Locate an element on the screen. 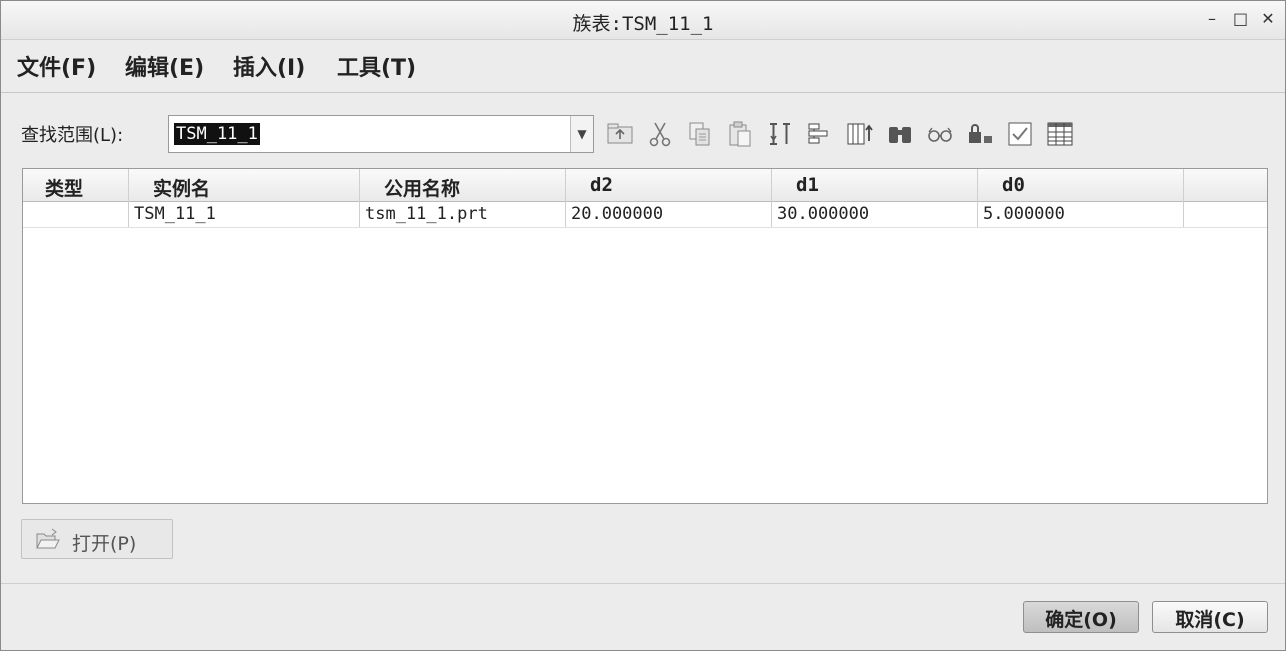 This screenshot has height=653, width=1288. menu-tools: 工具(T) is located at coordinates (376, 66).